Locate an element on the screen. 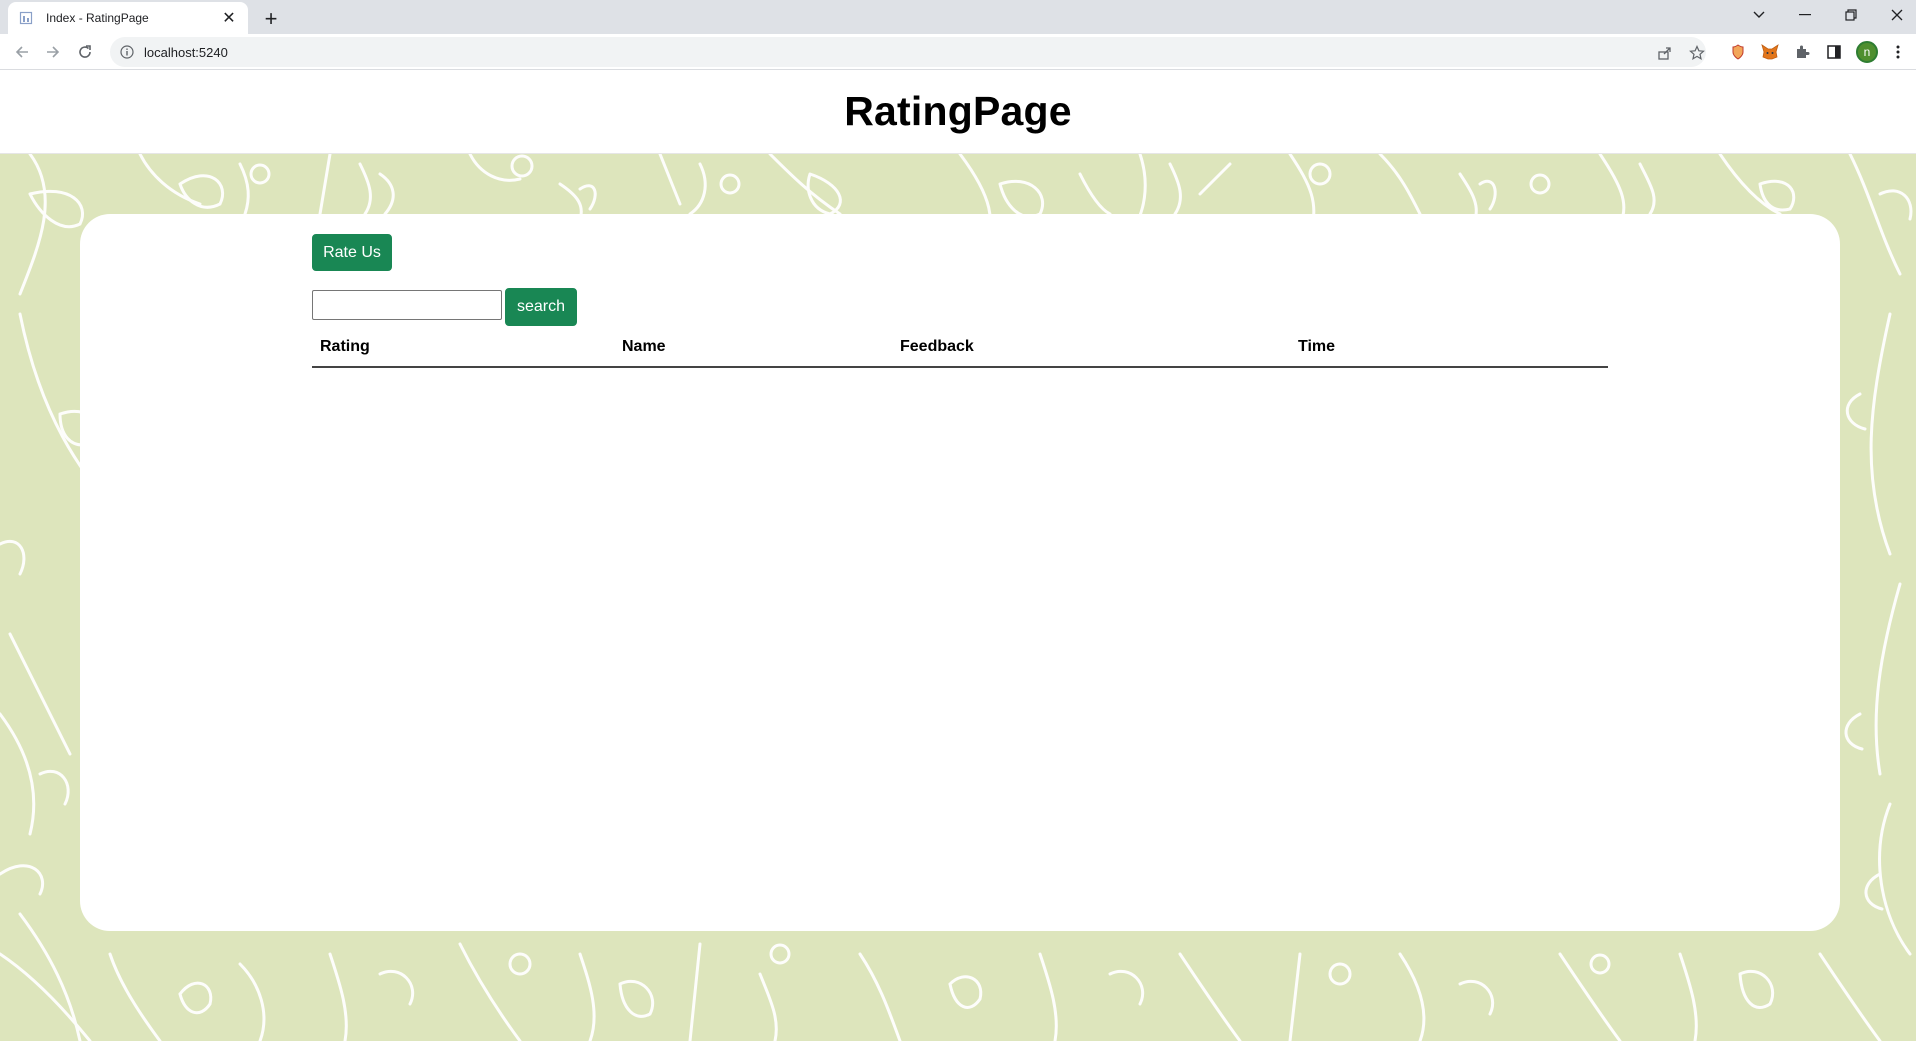 The width and height of the screenshot is (1916, 1041). column-header-rating: Rating is located at coordinates (463, 349).